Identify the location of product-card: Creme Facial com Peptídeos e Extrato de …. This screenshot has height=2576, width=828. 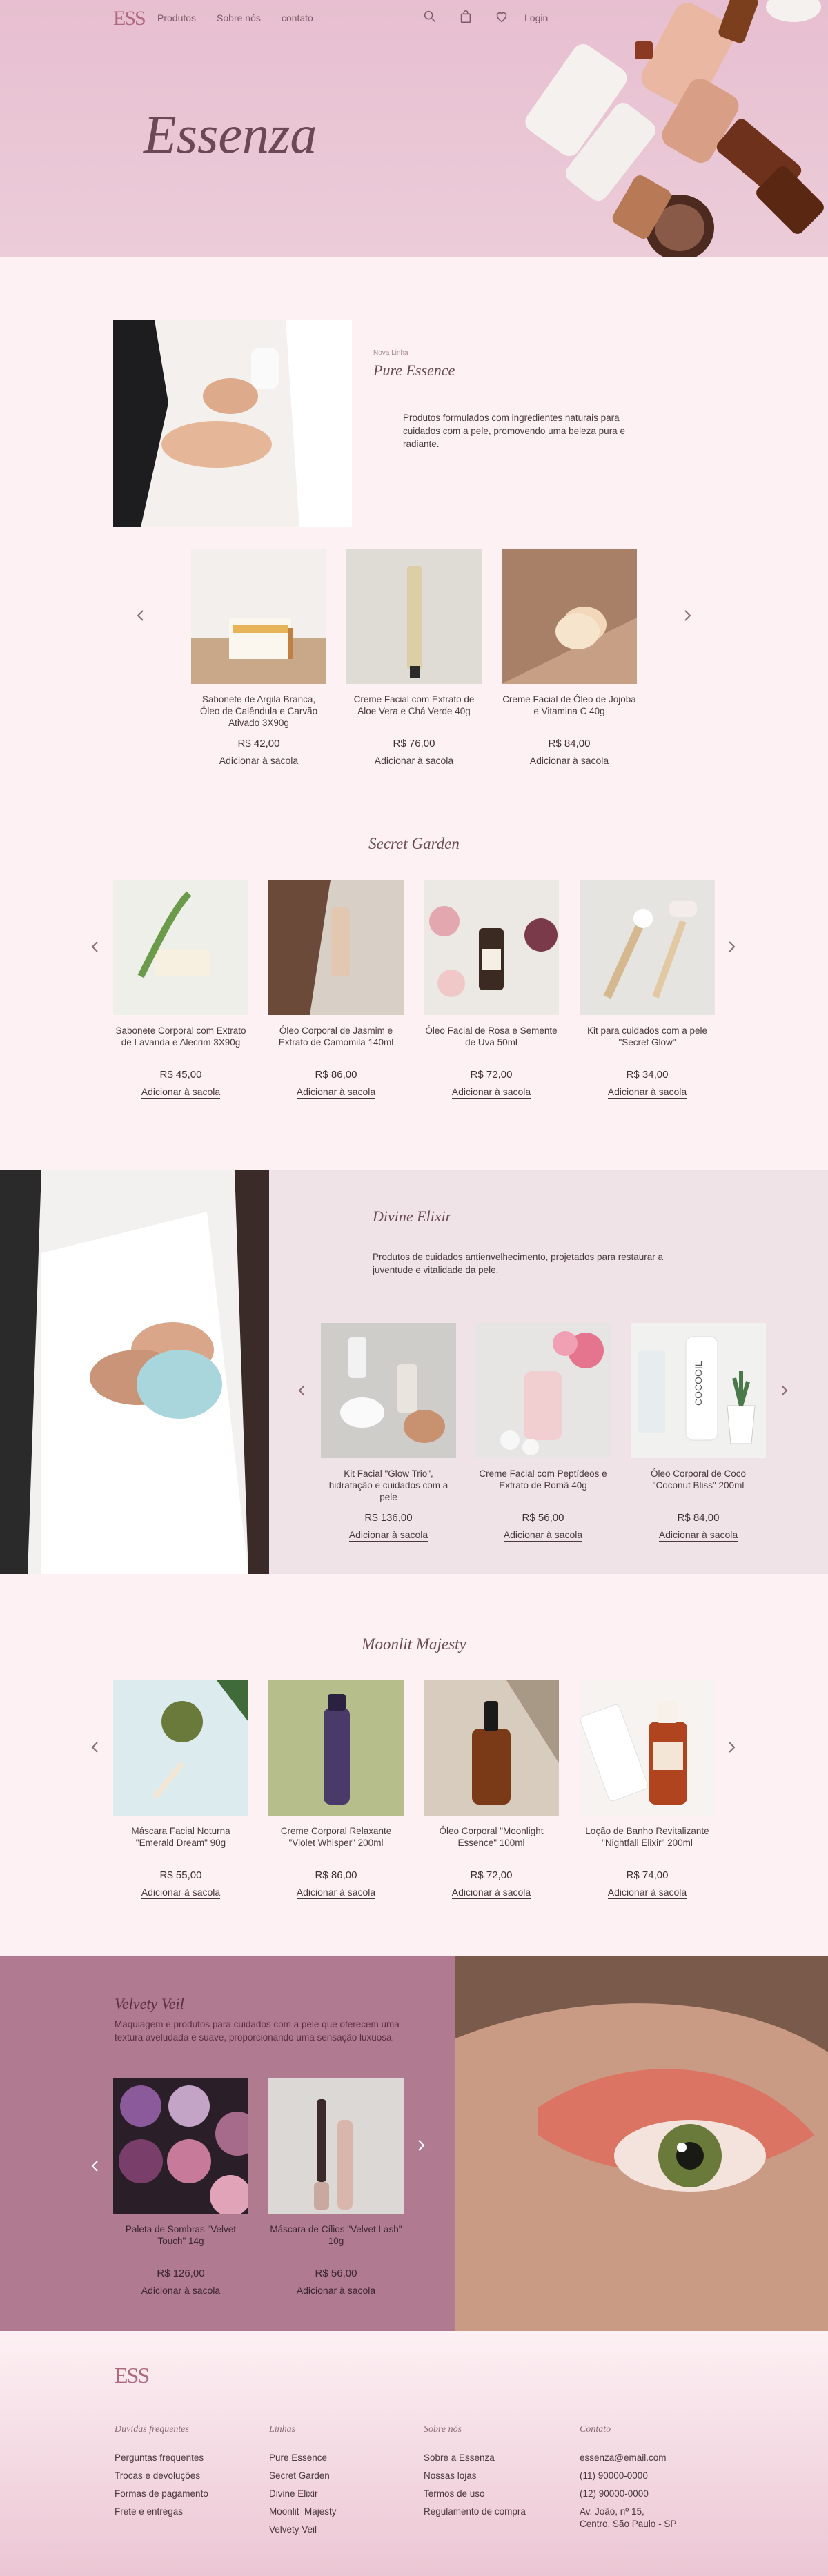
(543, 1432).